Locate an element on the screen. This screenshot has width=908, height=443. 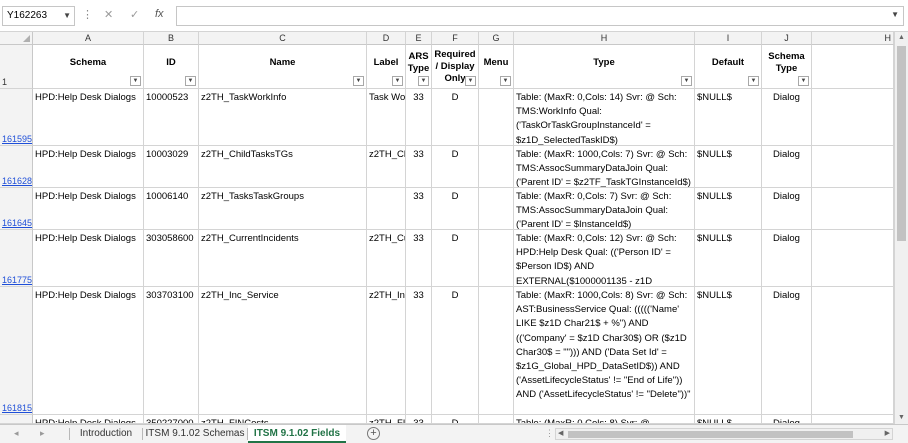
cell-label: z2TH_Ch is located at coordinates (386, 167).